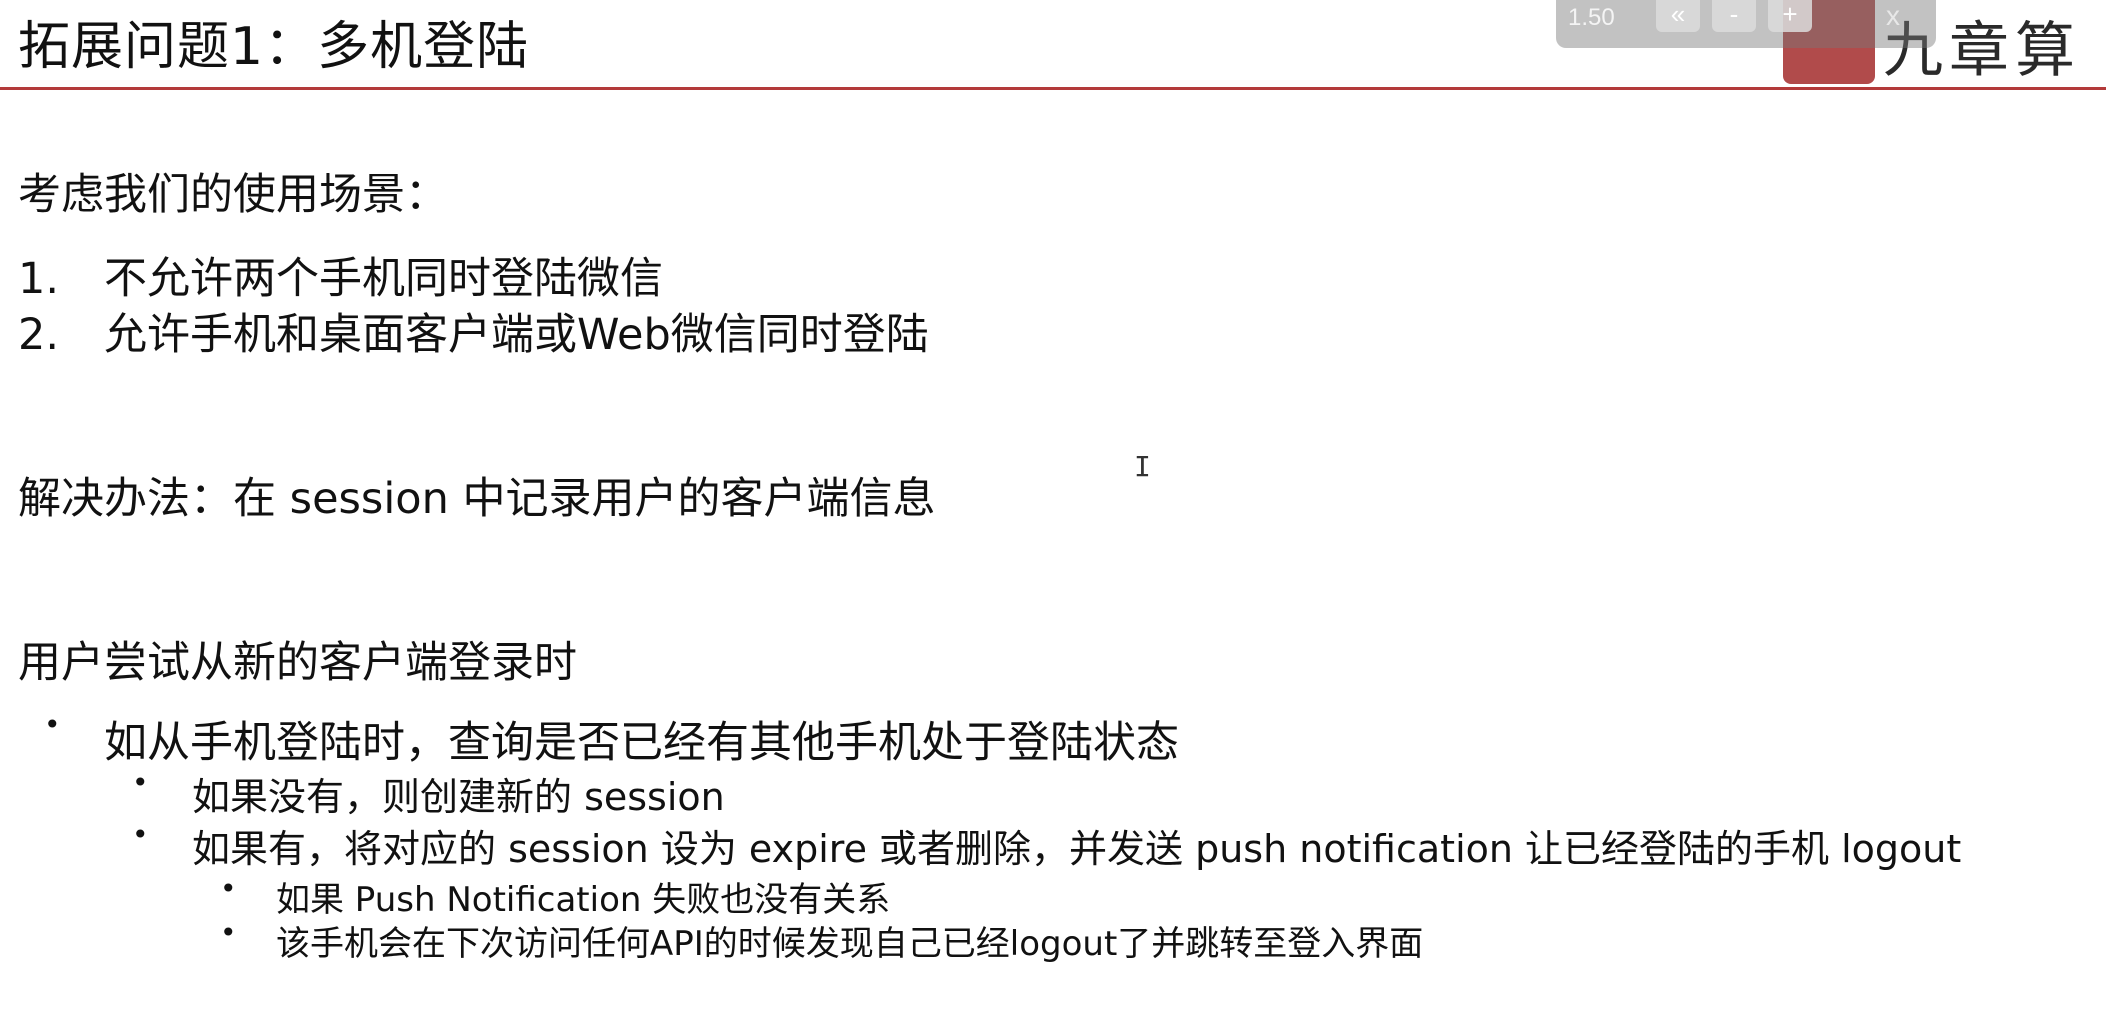  Describe the element at coordinates (39, 279) in the screenshot. I see `scenario-number: 1.` at that location.